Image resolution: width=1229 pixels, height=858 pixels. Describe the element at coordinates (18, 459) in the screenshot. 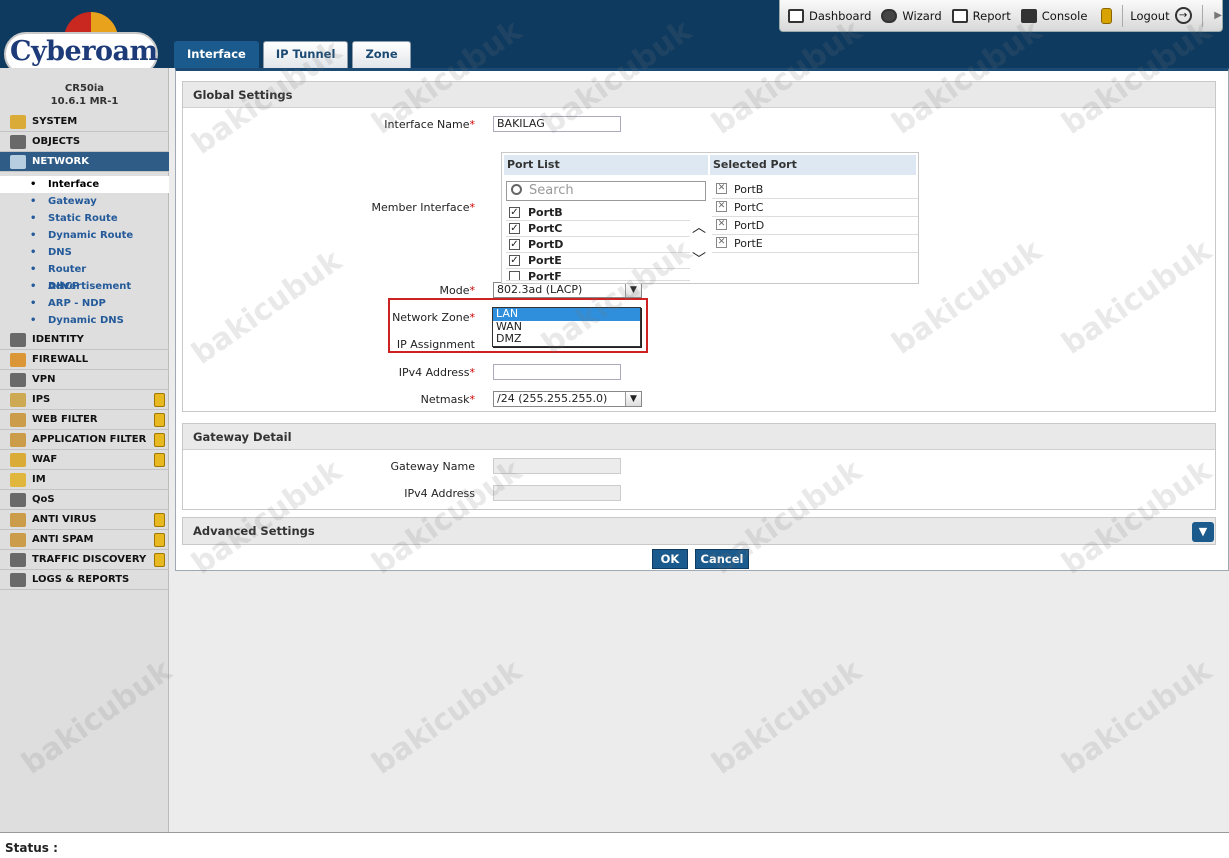

I see `waf-icon` at that location.